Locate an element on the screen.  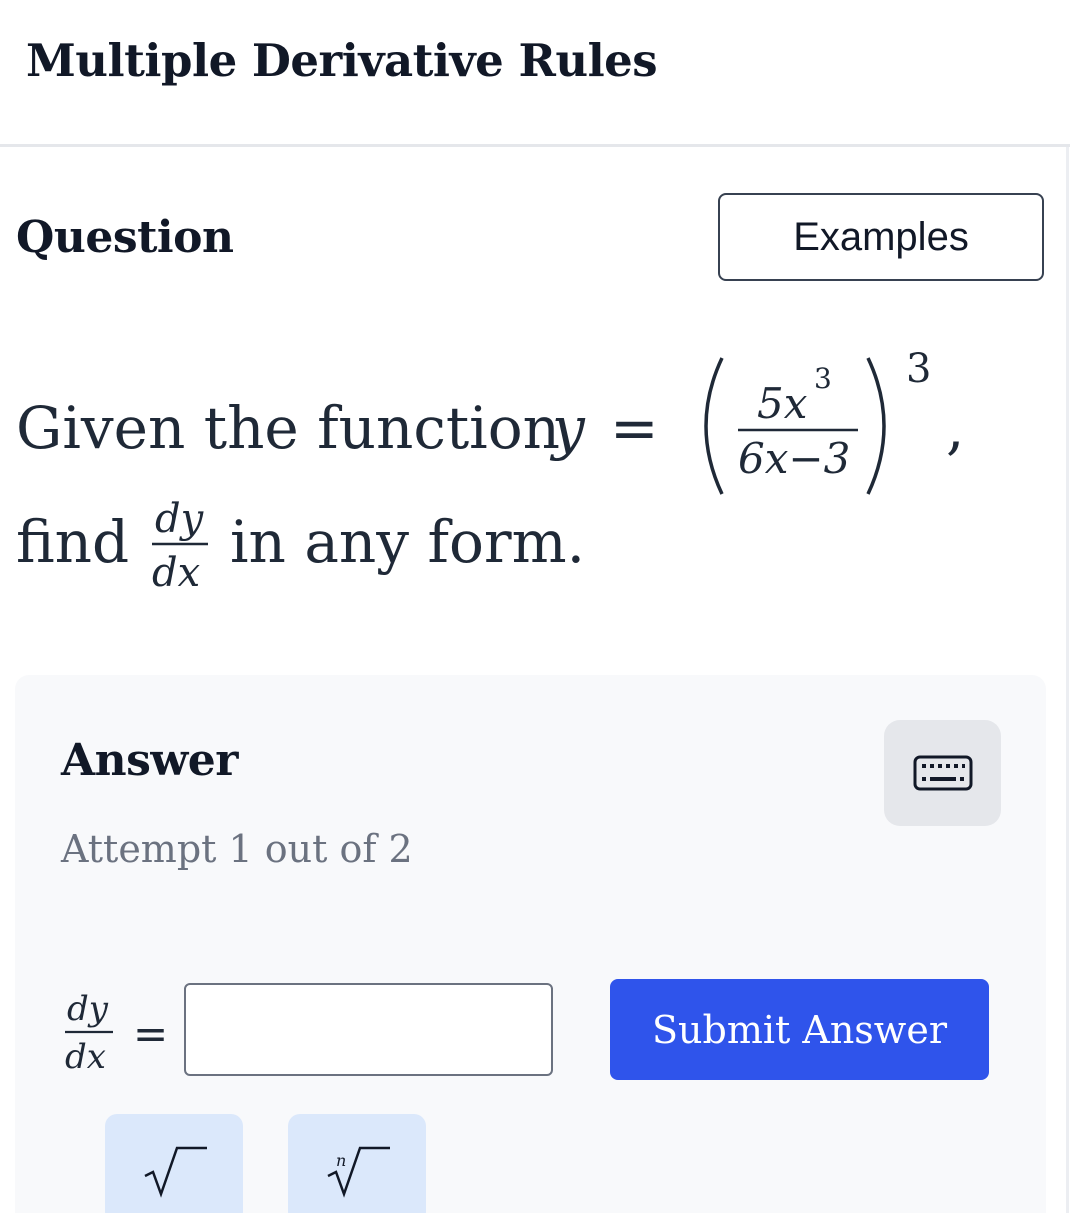
answer-equals: = is located at coordinates (150, 1033).